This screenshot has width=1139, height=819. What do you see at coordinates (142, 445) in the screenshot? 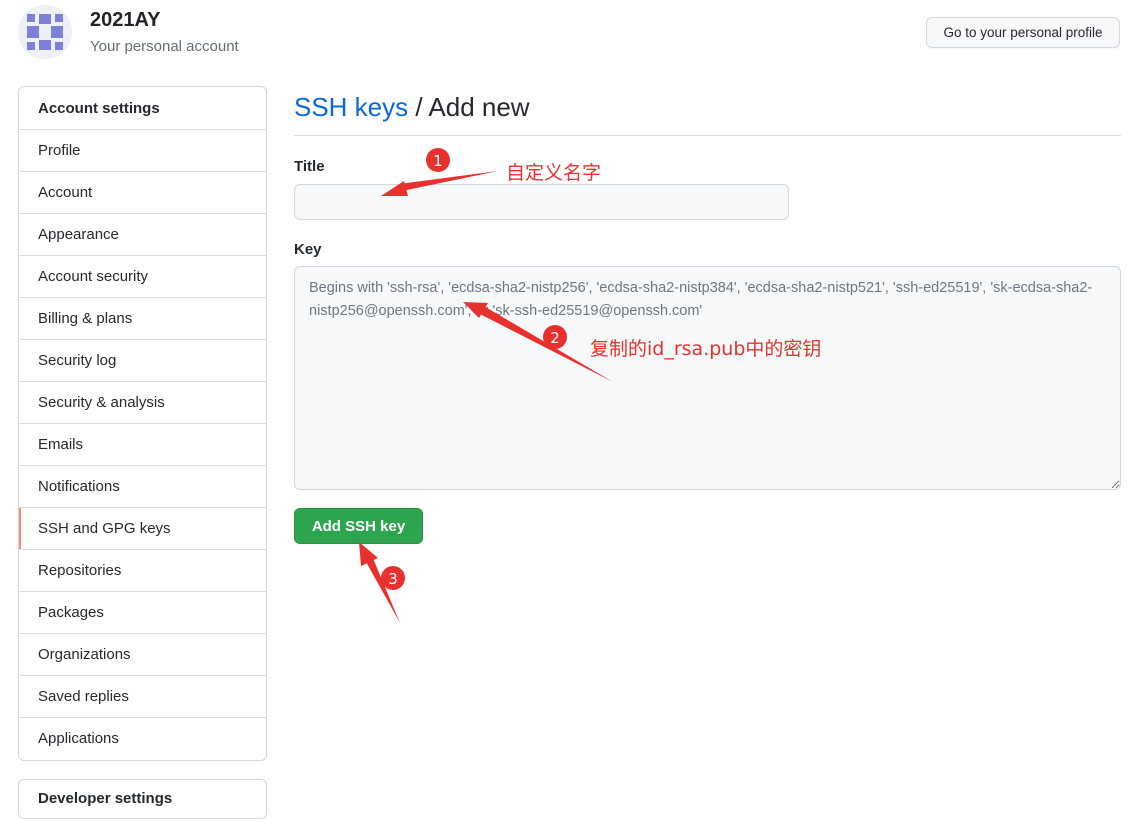
I see `sidebar-item-emails: Emails` at bounding box center [142, 445].